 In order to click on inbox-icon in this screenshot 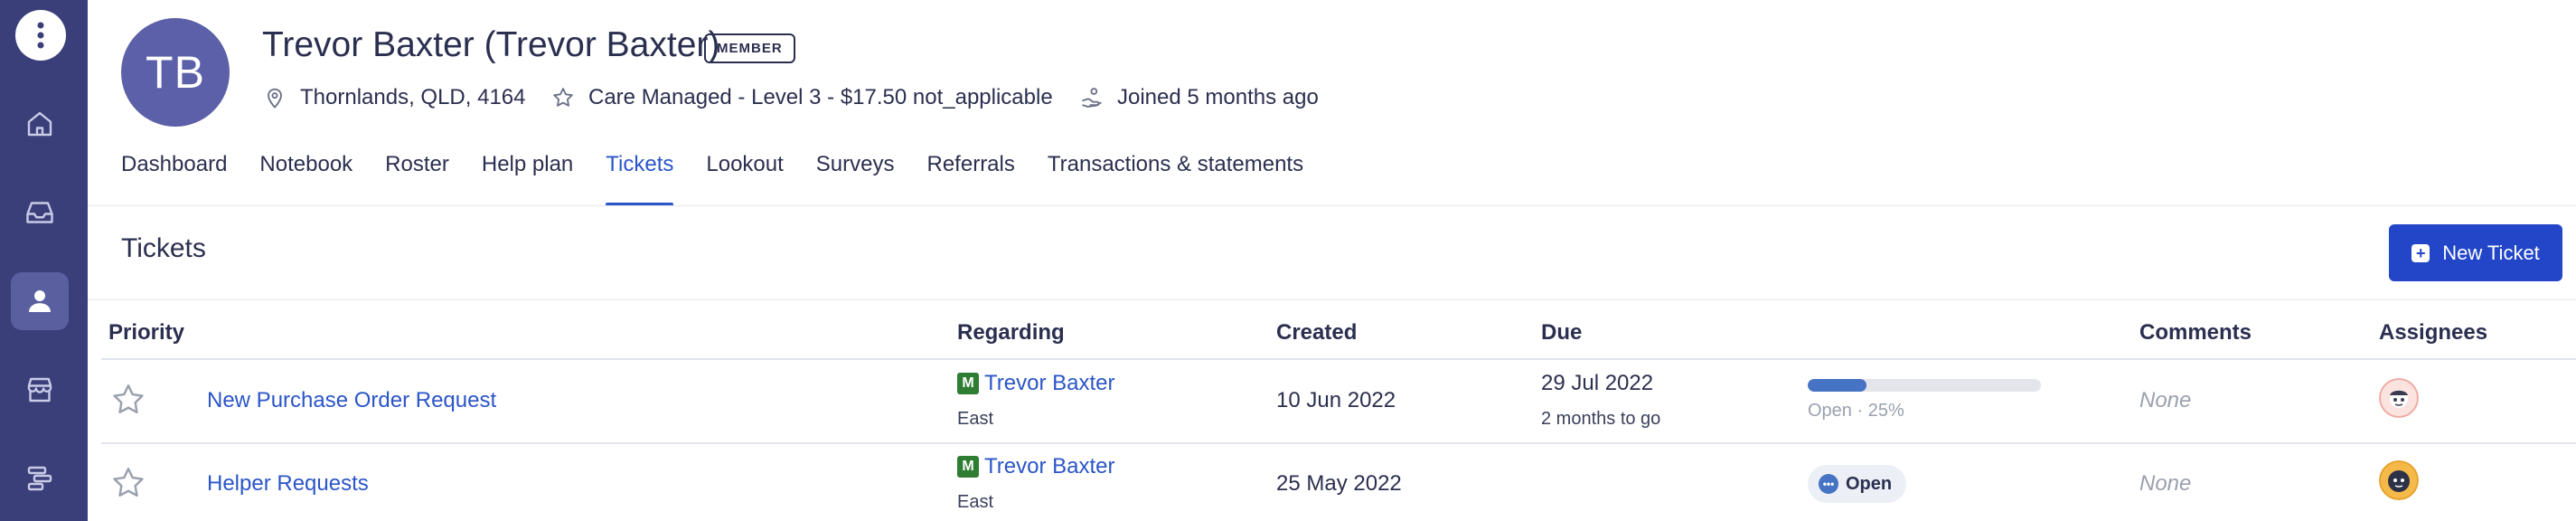, I will do `click(39, 212)`.